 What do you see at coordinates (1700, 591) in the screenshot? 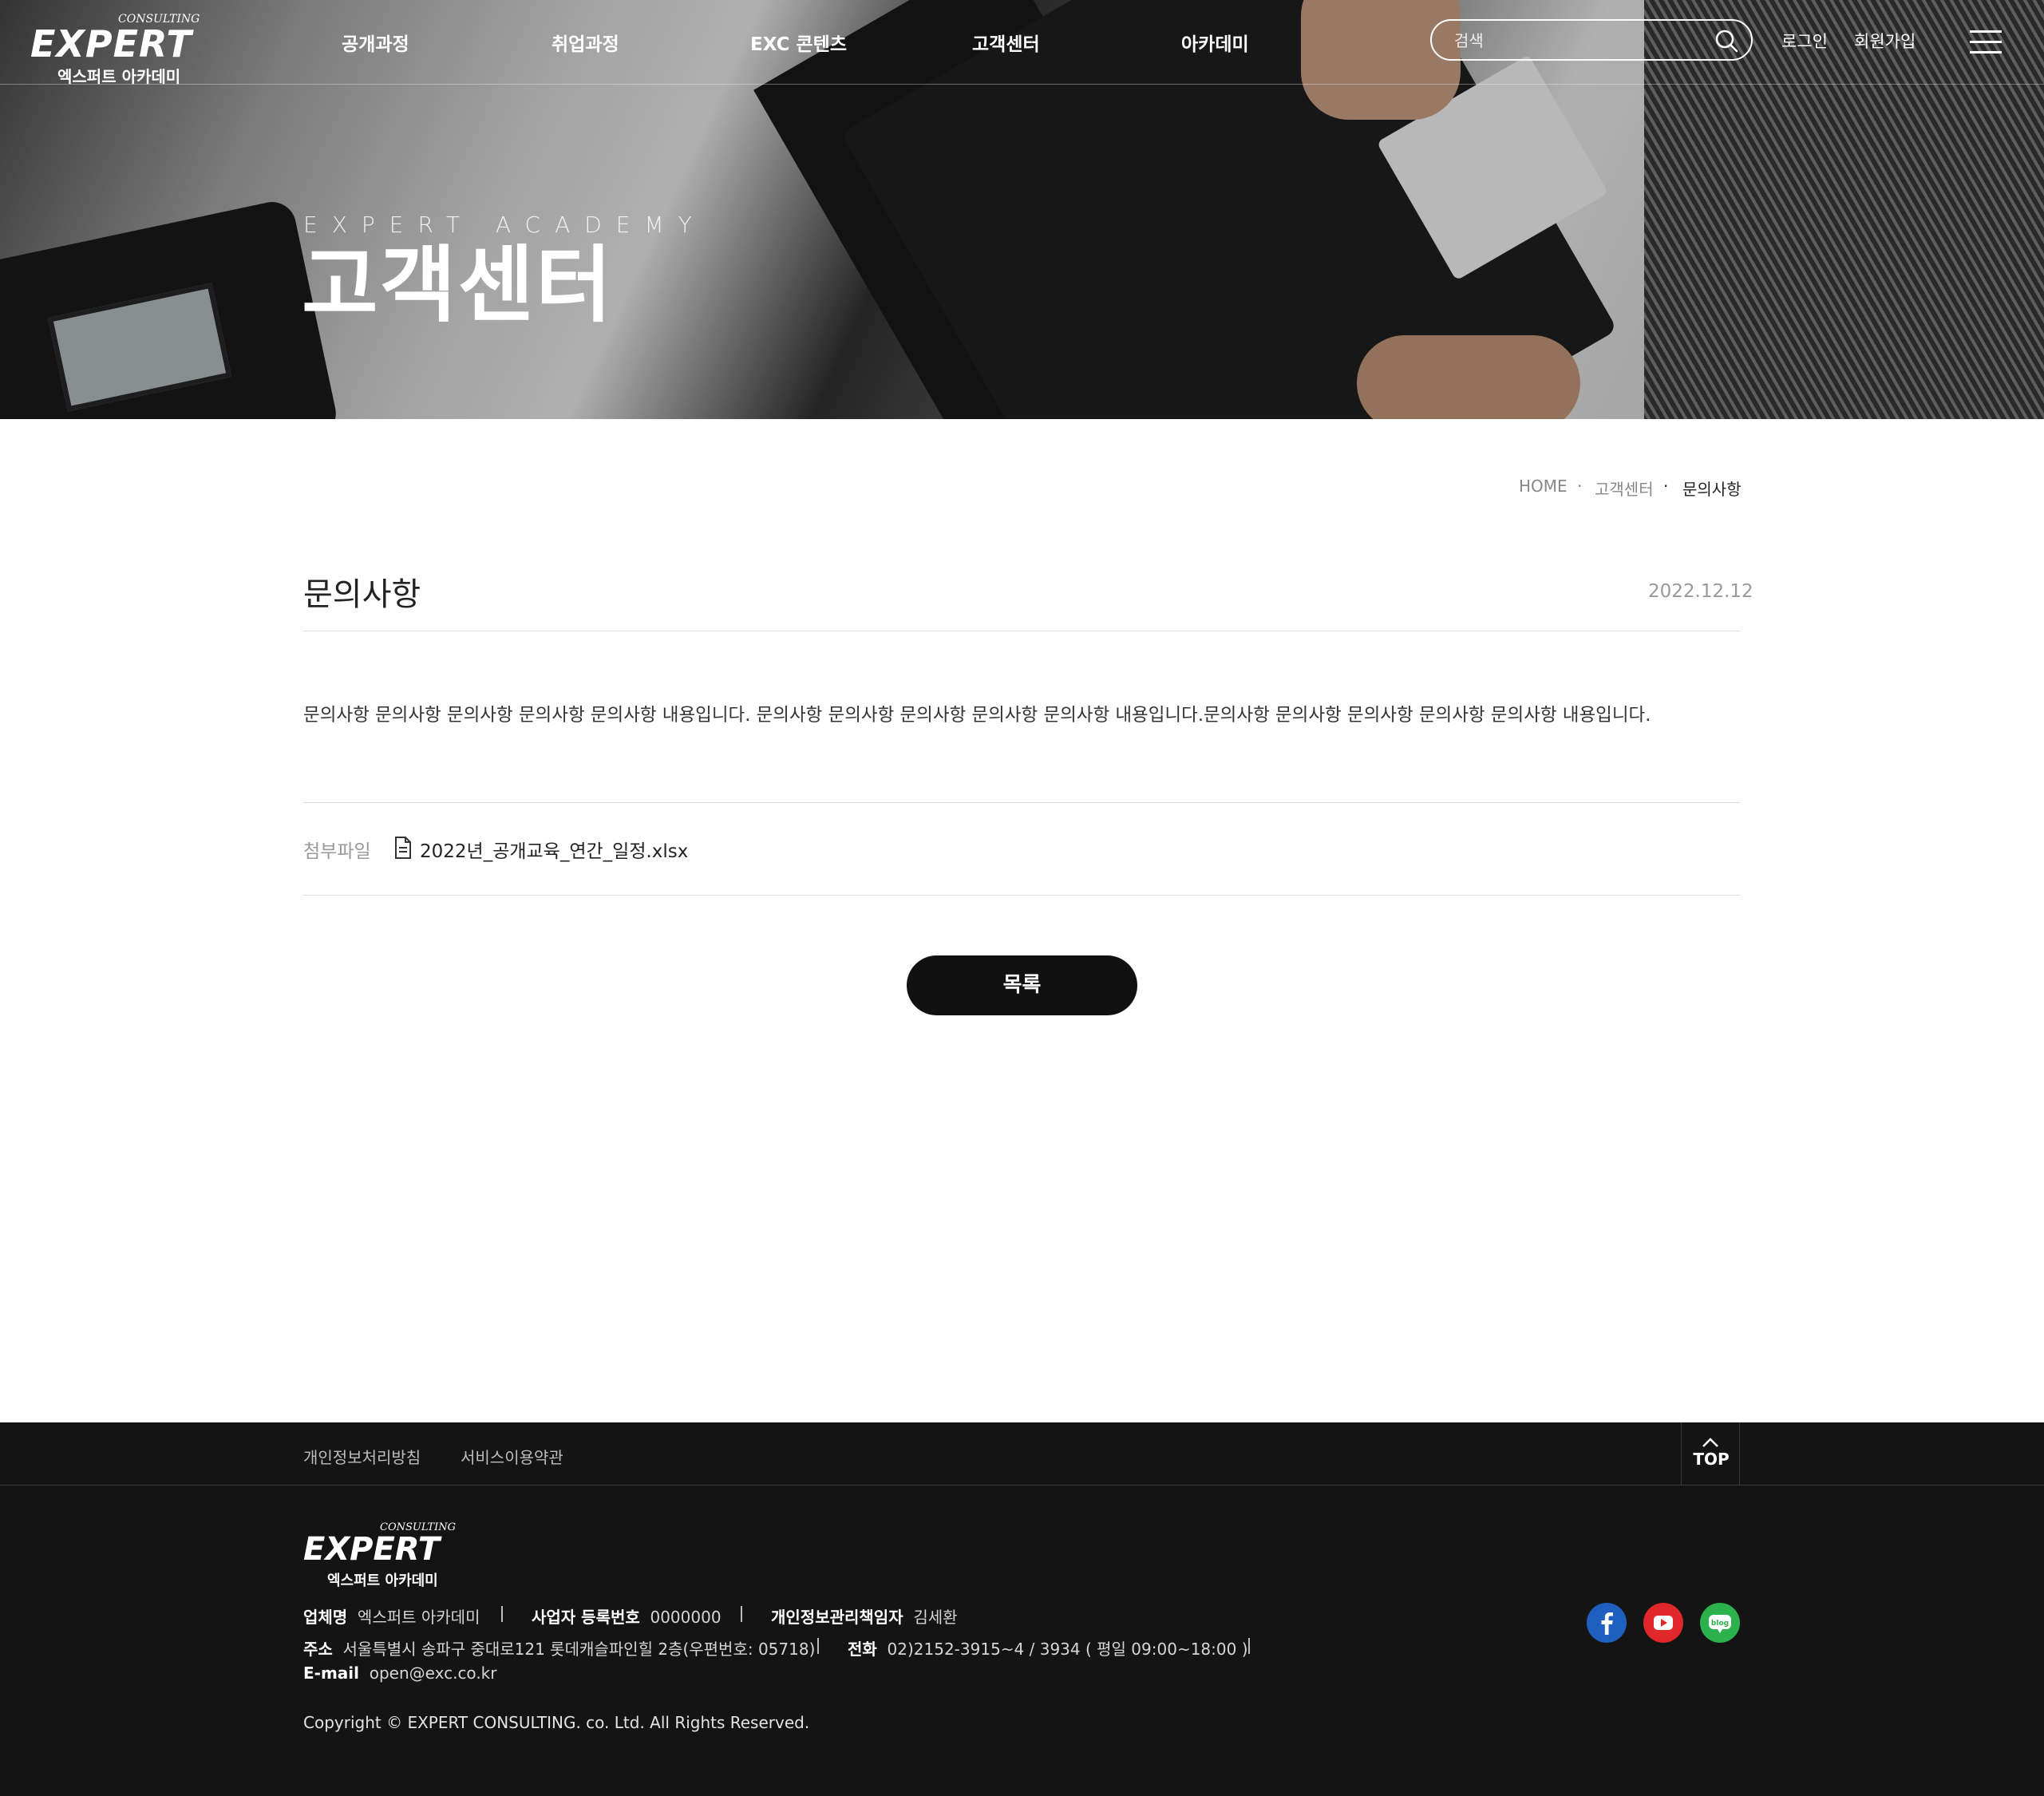
I see `article-date: 2022.12.12` at bounding box center [1700, 591].